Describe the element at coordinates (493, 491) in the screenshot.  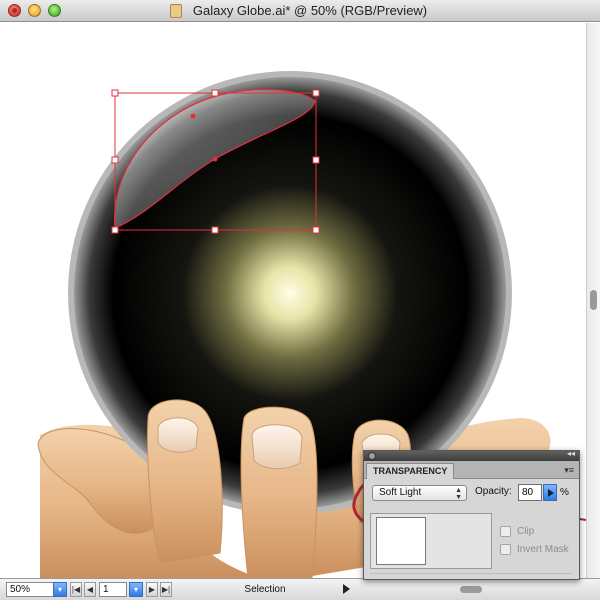
I see `opacity-label: Opacity:` at that location.